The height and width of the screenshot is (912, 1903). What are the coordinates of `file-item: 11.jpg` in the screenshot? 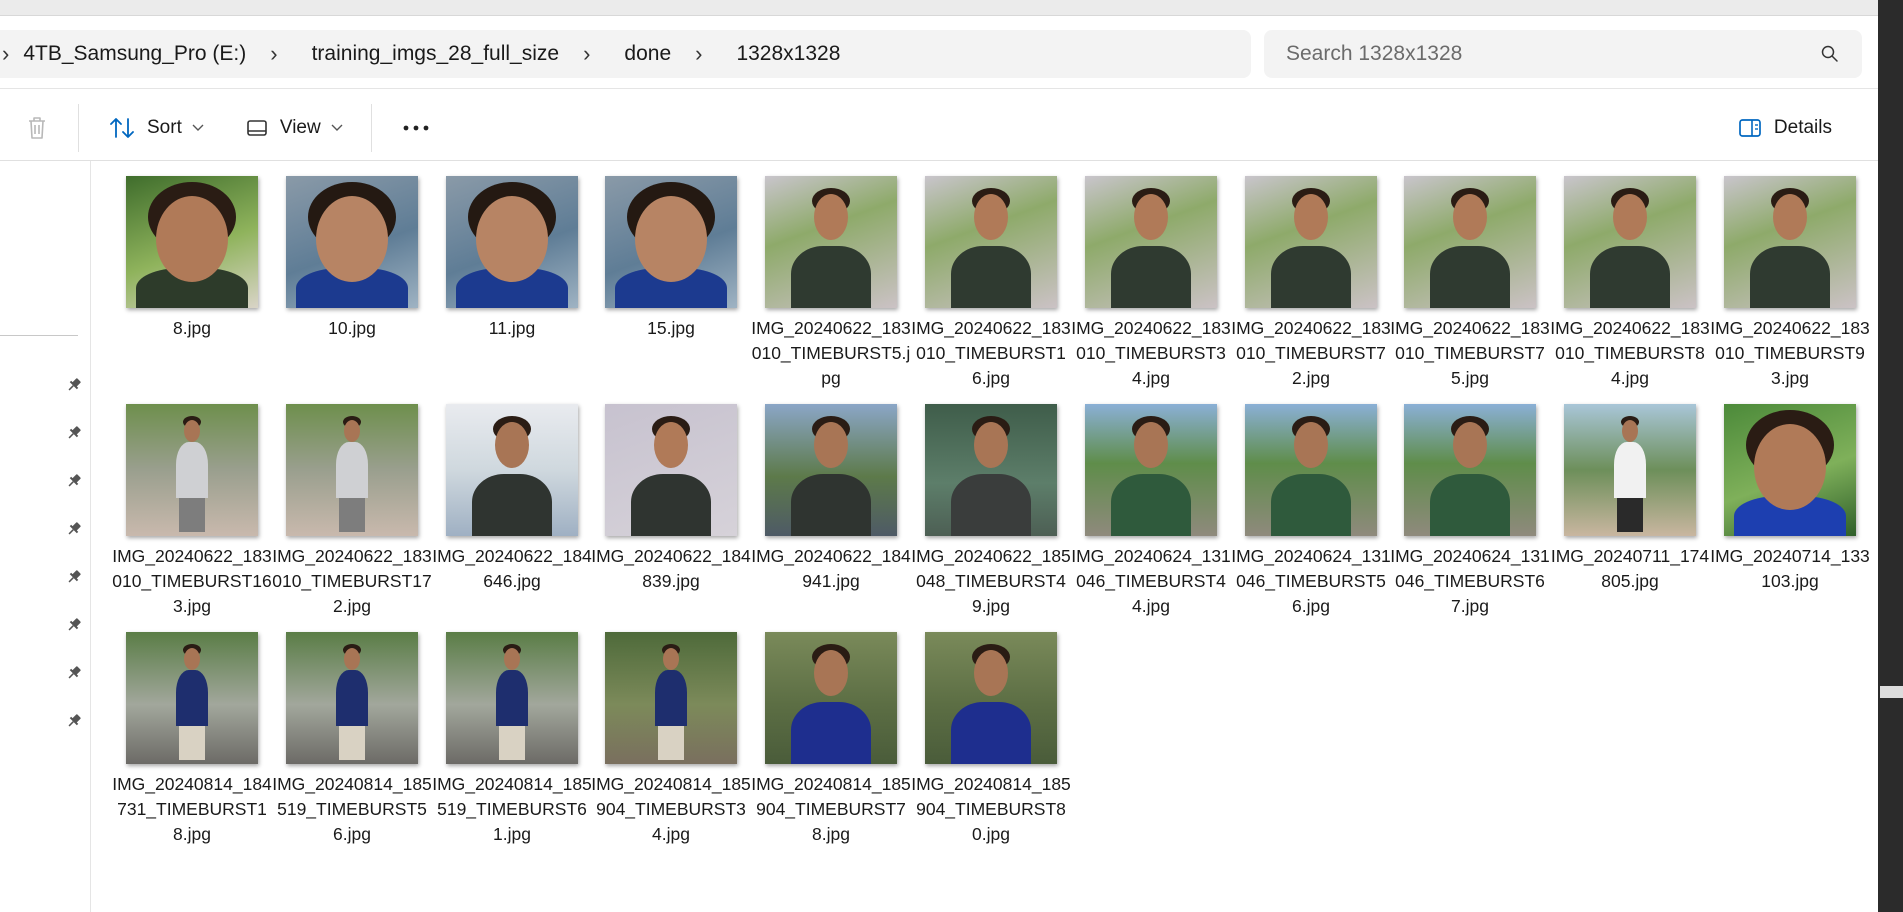 It's located at (512, 284).